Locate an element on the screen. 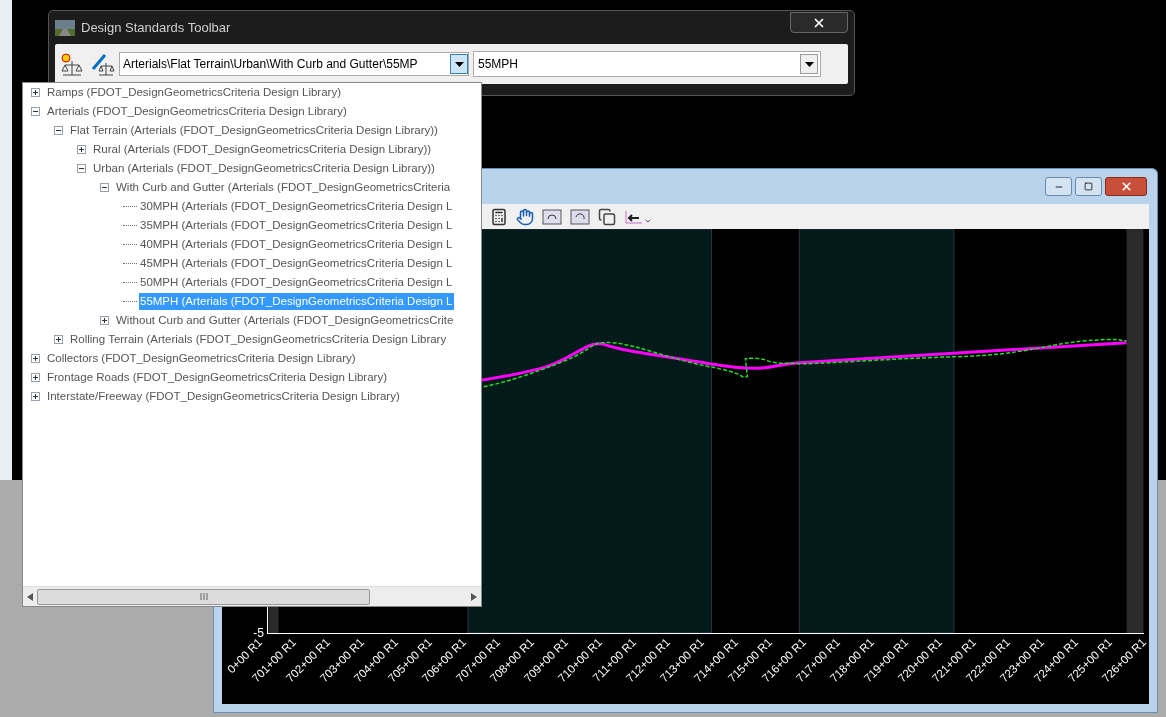  maximize-icon is located at coordinates (1088, 187).